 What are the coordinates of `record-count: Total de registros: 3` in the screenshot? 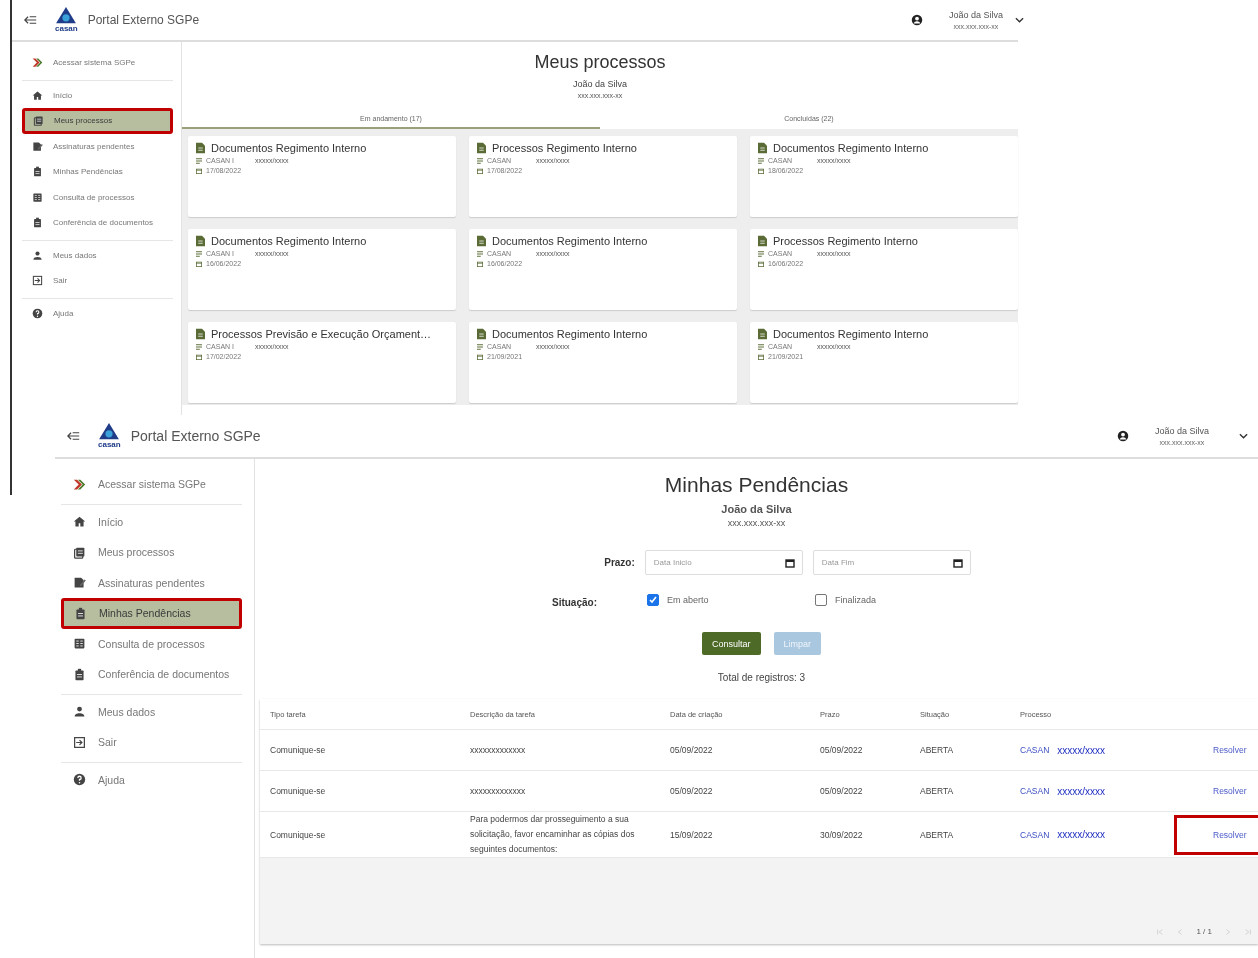 It's located at (761, 677).